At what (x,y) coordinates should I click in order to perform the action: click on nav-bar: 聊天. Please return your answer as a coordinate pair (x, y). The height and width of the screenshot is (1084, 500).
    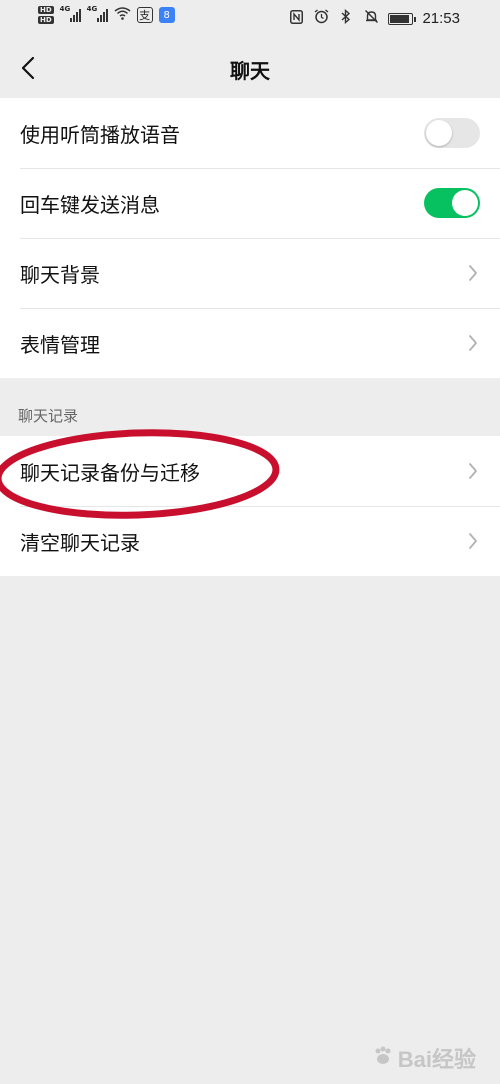
    Looking at the image, I should click on (250, 68).